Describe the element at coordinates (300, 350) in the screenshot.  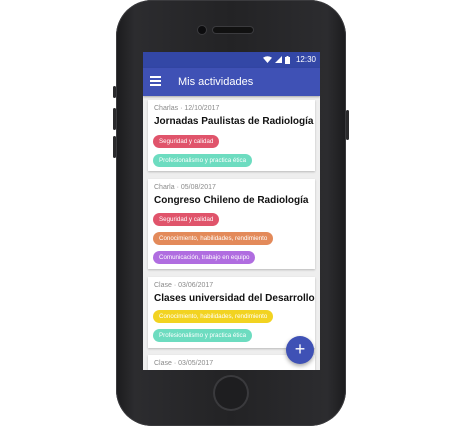
I see `add-activity-button: +` at that location.